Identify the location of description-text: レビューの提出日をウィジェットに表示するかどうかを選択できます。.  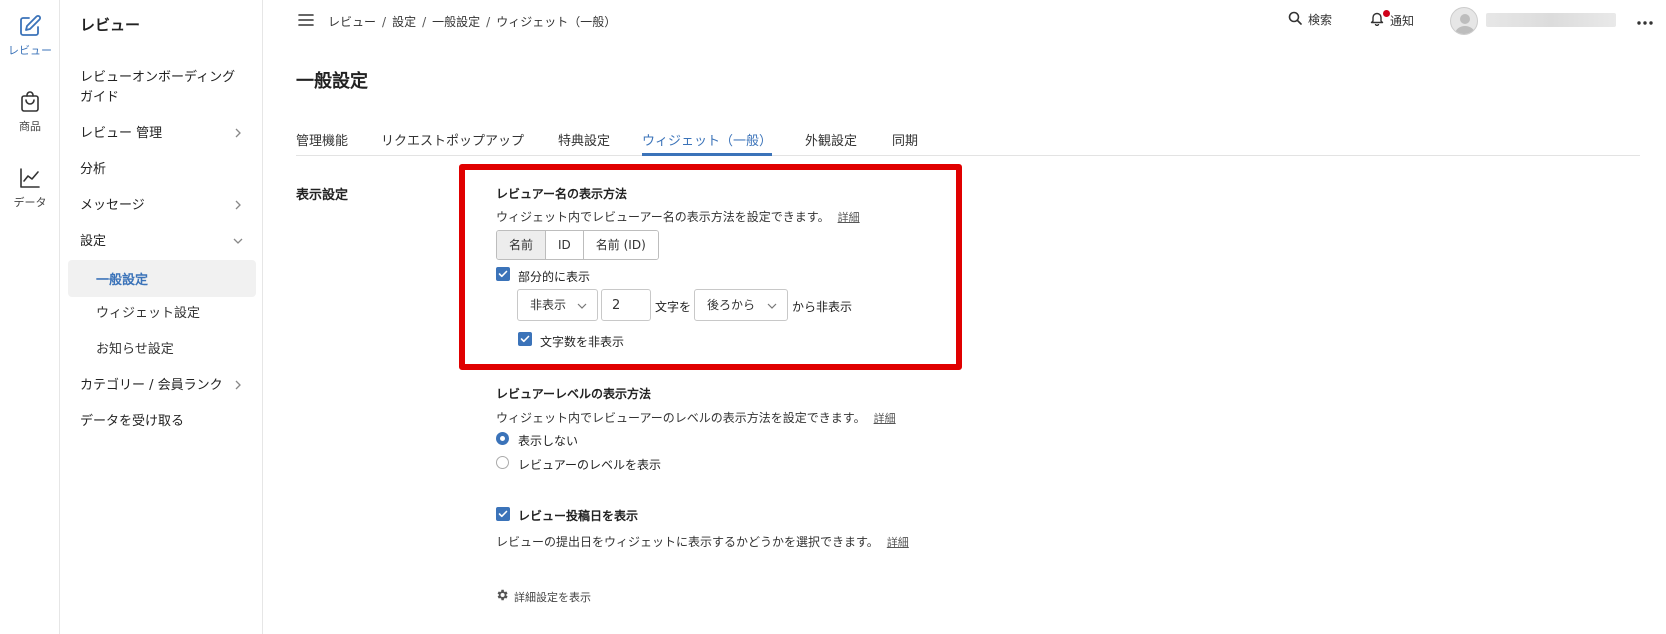
(687, 542).